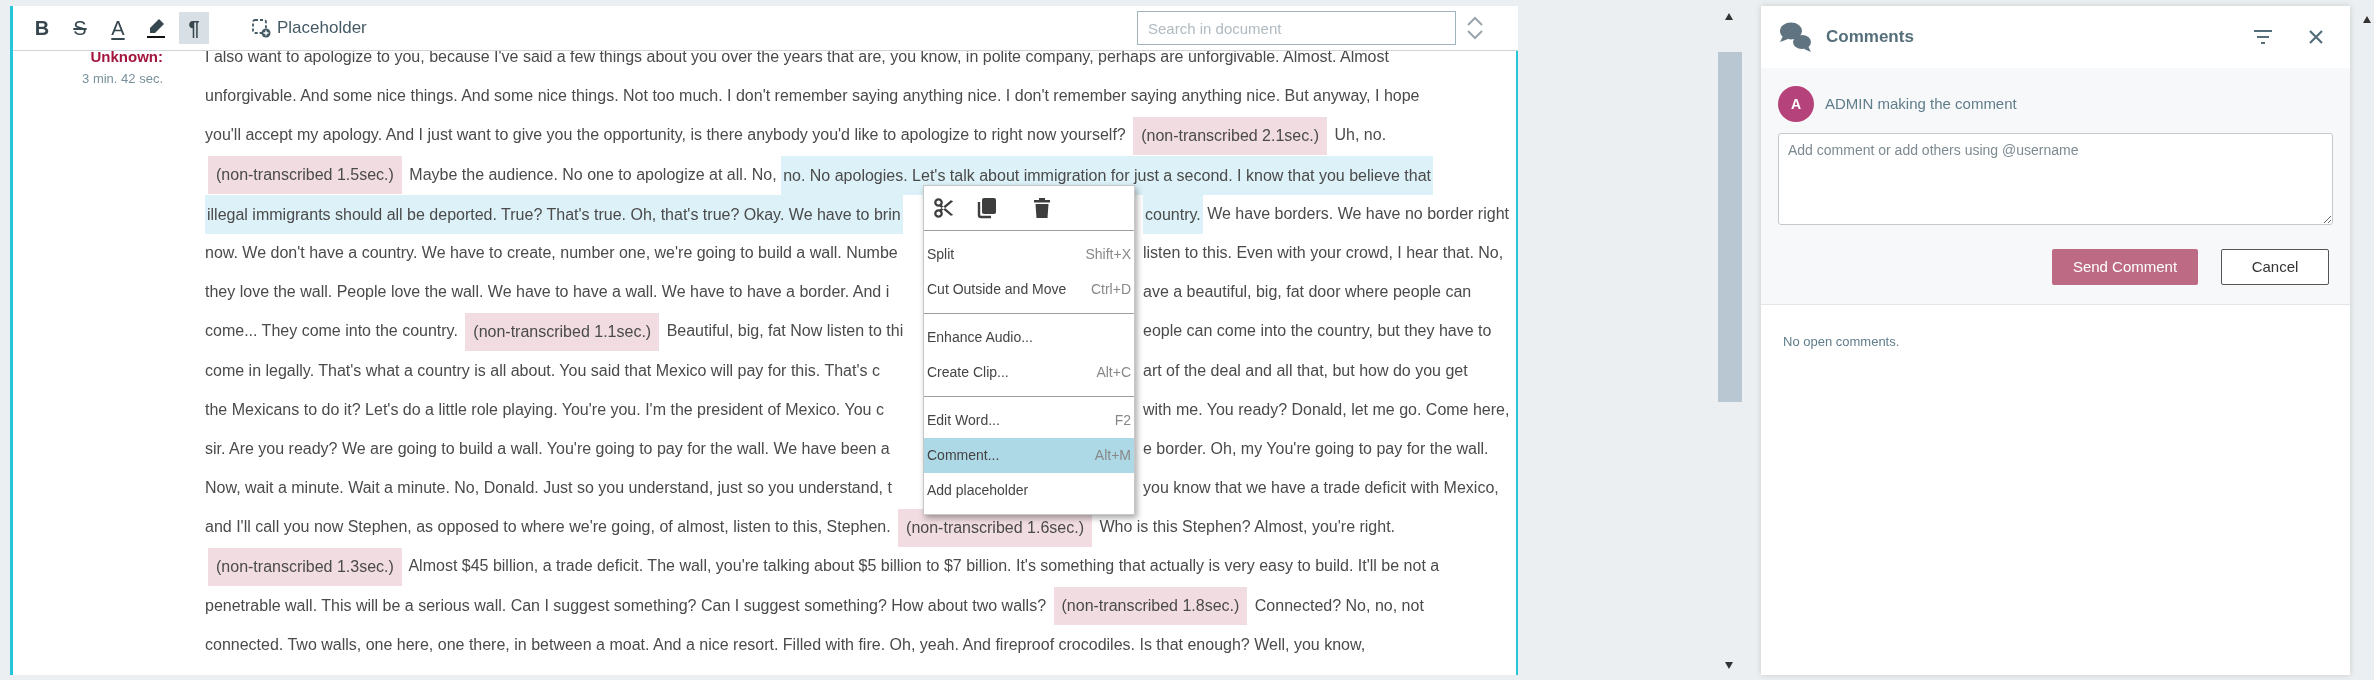  I want to click on selected-text: country., so click(1173, 214).